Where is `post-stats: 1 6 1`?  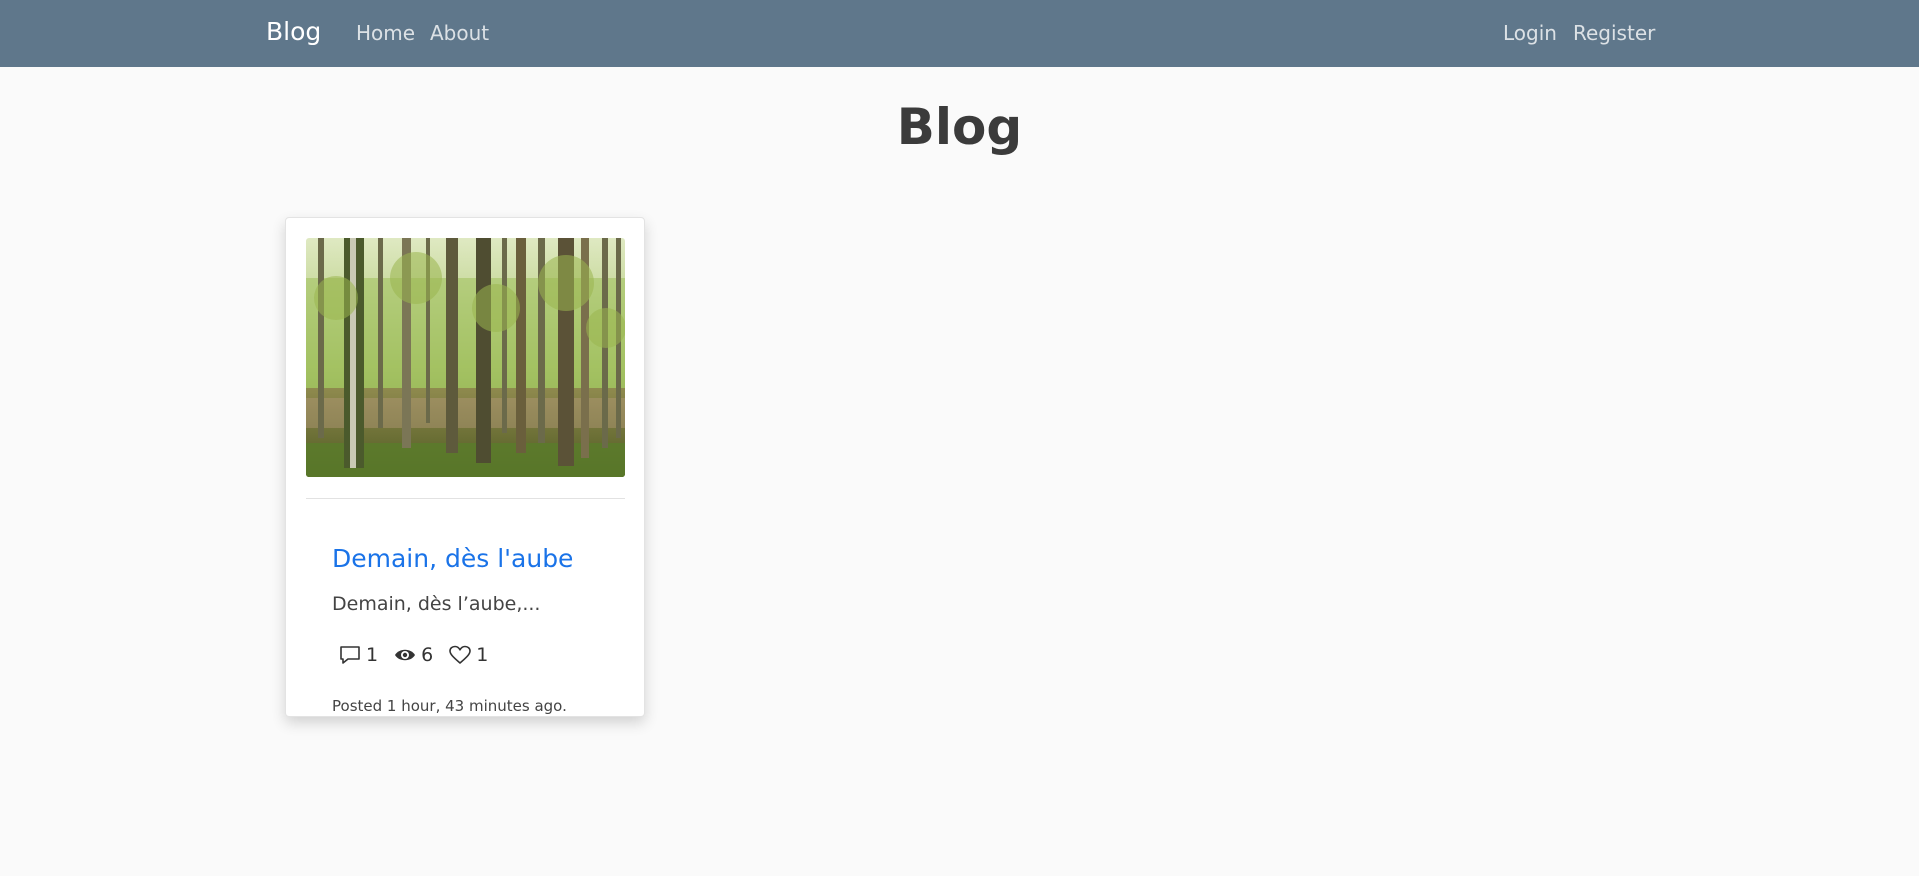
post-stats: 1 6 1 is located at coordinates (421, 655).